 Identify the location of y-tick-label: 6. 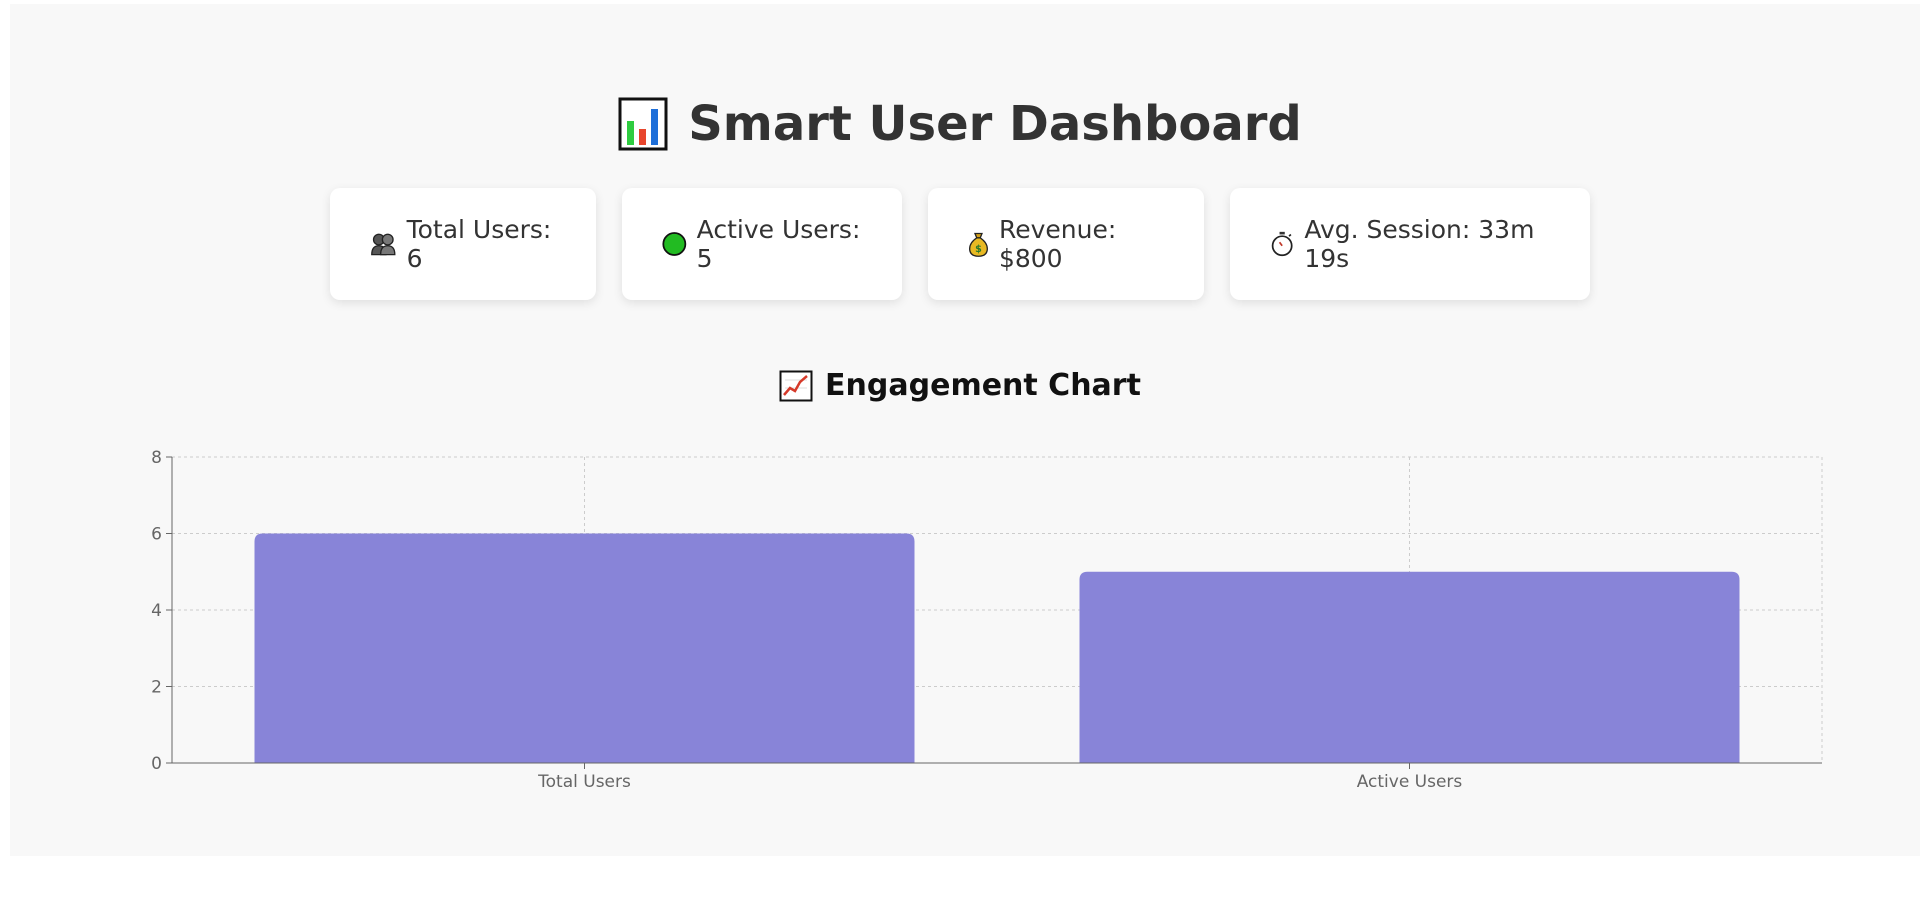
(156, 535).